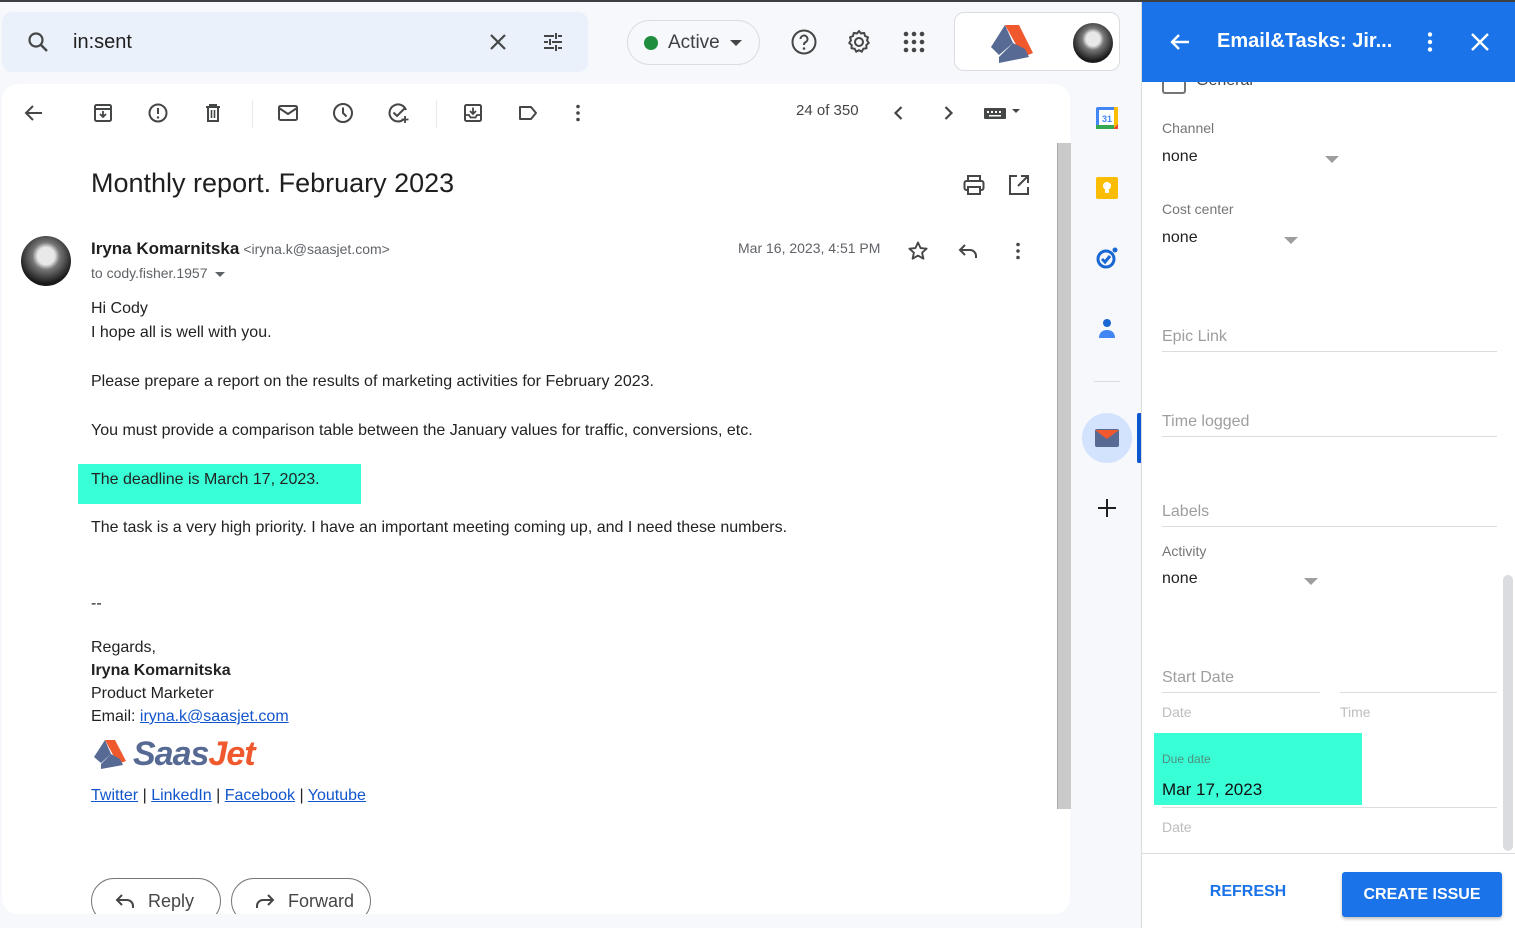  Describe the element at coordinates (181, 332) in the screenshot. I see `body-line: I hope all is well with you.` at that location.